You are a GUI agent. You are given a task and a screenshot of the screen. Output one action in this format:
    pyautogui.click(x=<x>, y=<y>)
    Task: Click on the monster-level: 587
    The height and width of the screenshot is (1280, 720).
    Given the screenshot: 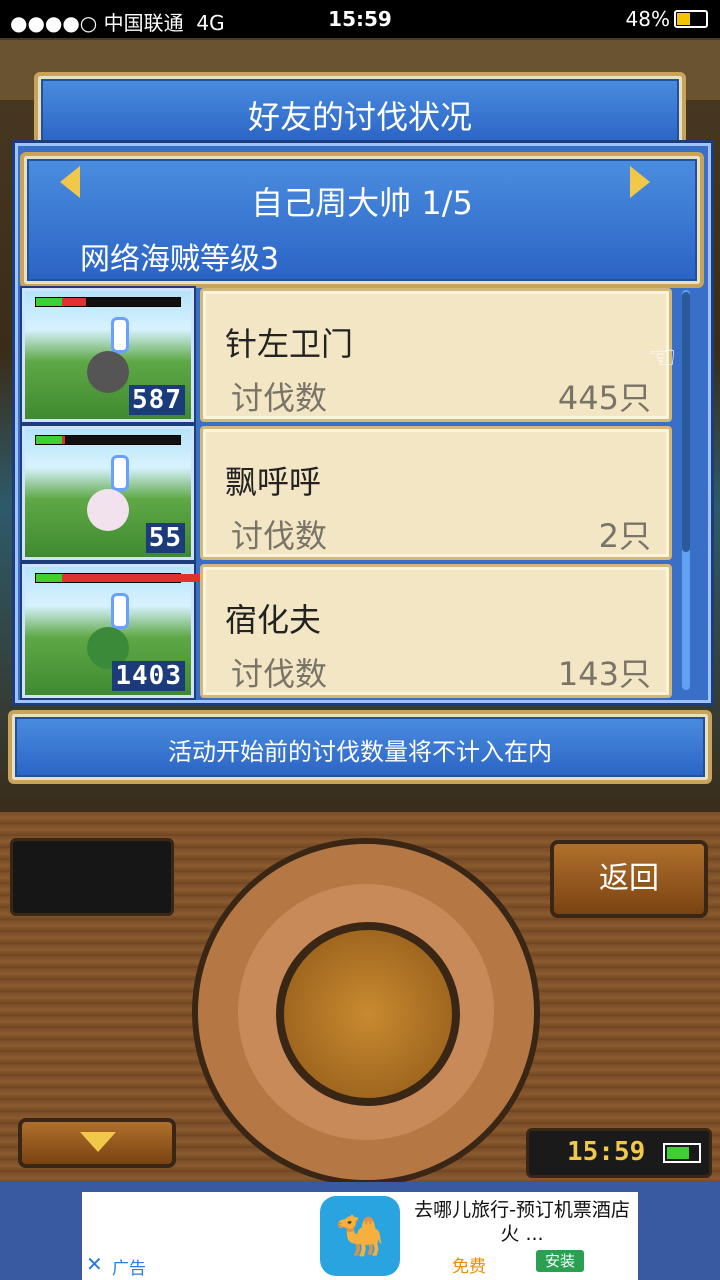 What is the action you would take?
    pyautogui.click(x=157, y=400)
    